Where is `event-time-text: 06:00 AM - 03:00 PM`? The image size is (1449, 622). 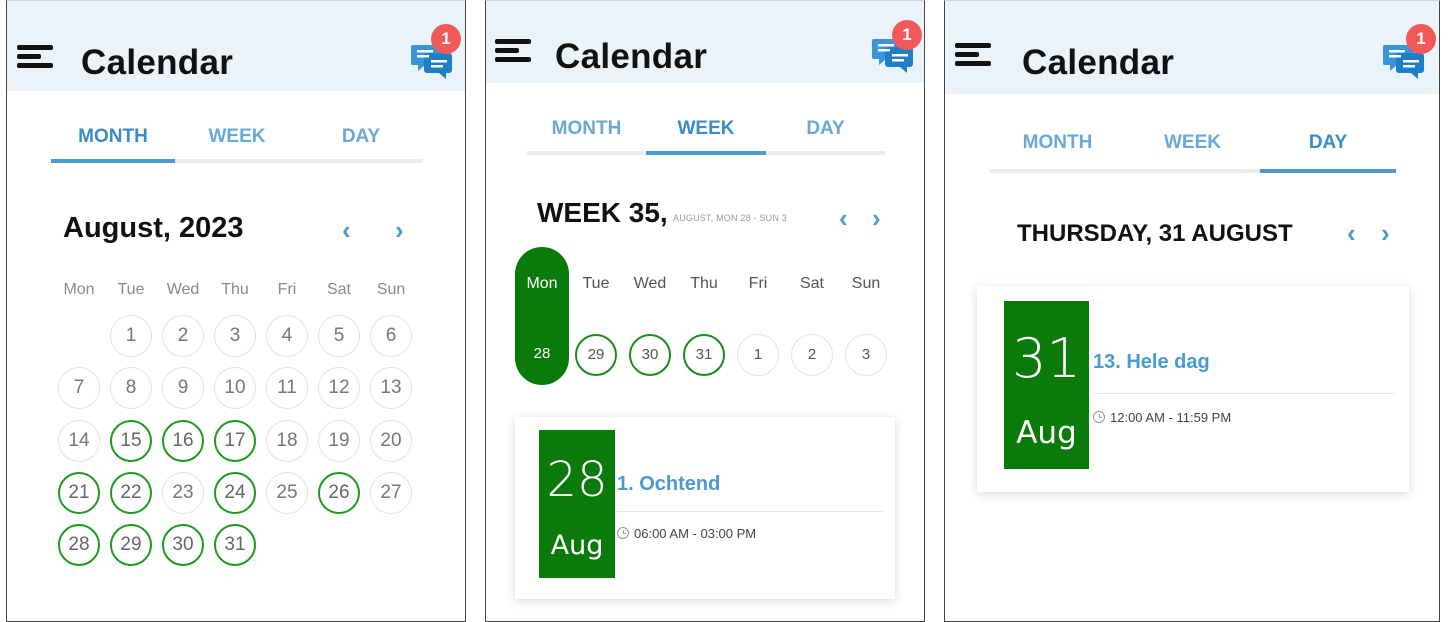 event-time-text: 06:00 AM - 03:00 PM is located at coordinates (695, 533).